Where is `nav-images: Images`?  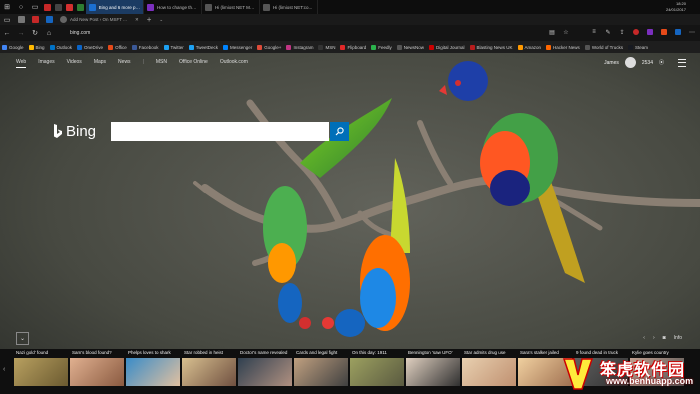 nav-images: Images is located at coordinates (46, 63).